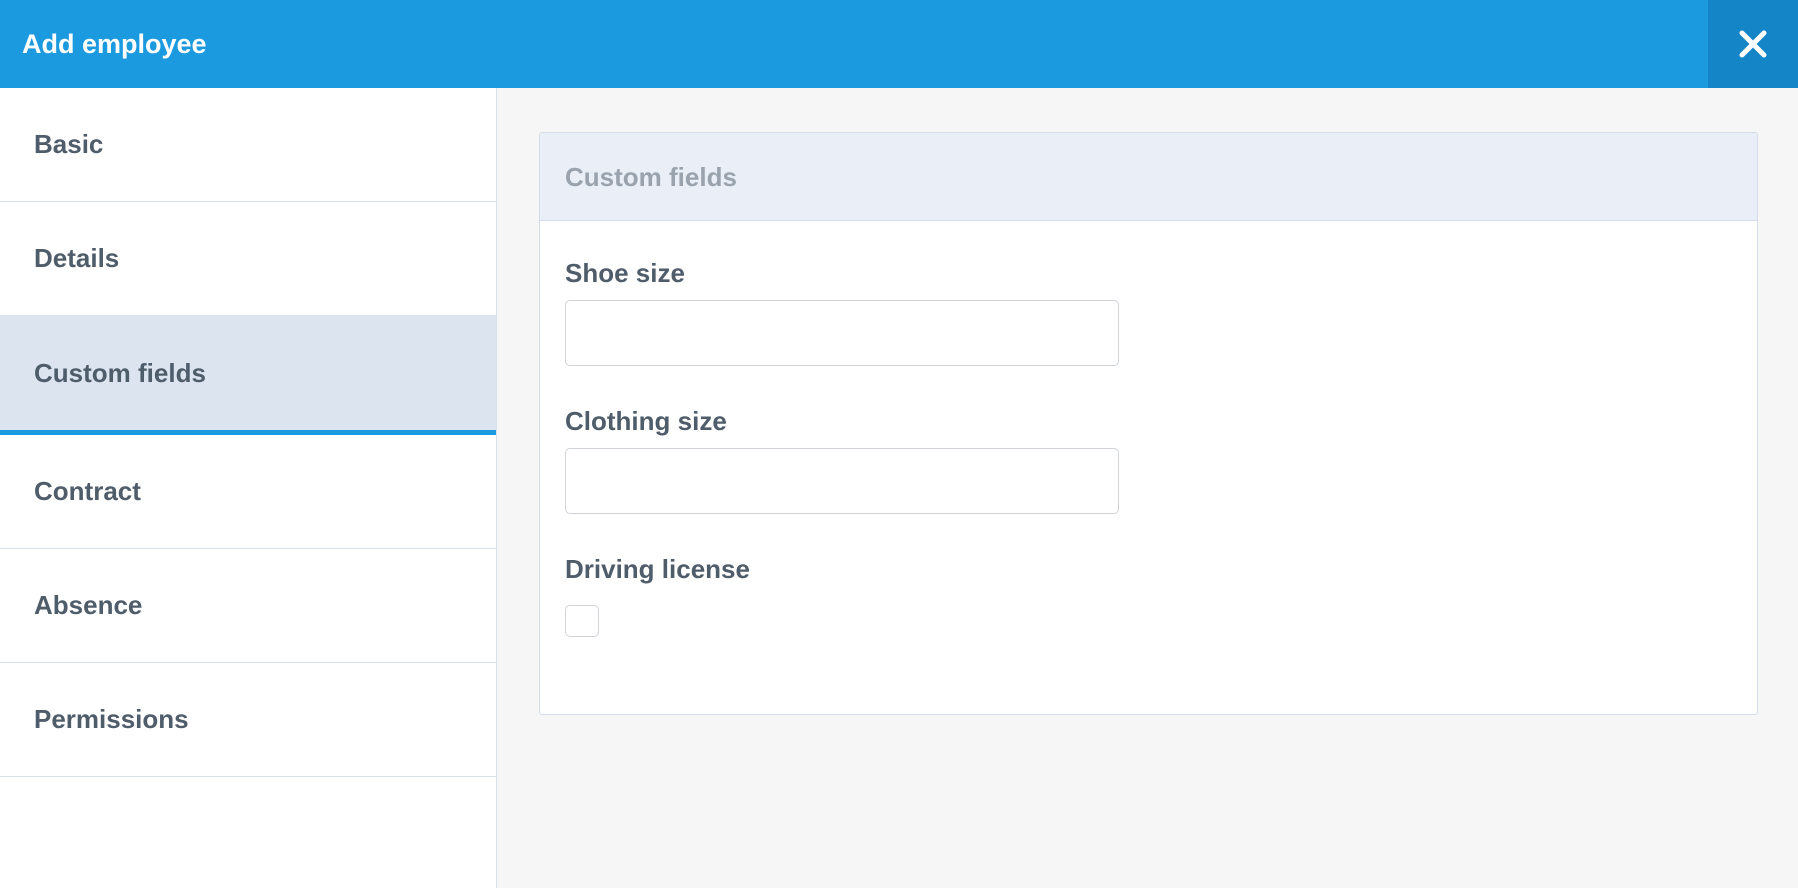 This screenshot has height=888, width=1798. Describe the element at coordinates (248, 720) in the screenshot. I see `sidebar-item-permissions: Permissions` at that location.